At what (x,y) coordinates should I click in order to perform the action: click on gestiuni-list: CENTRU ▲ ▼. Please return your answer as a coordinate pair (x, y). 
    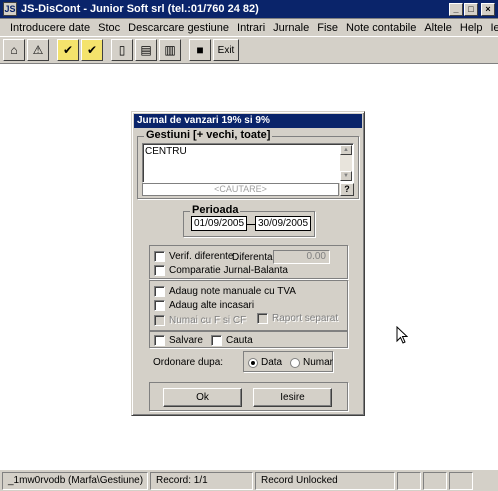
    Looking at the image, I should click on (248, 163).